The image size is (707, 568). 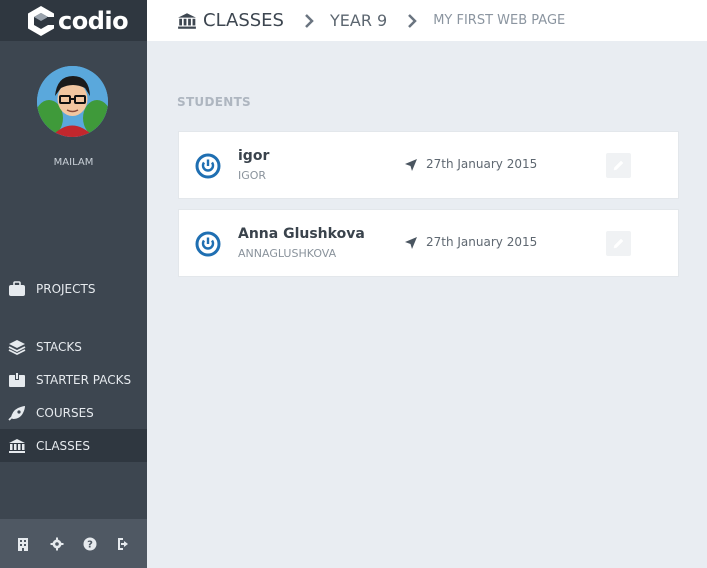 I want to click on breadcrumb-year: YEAR 9, so click(x=358, y=20).